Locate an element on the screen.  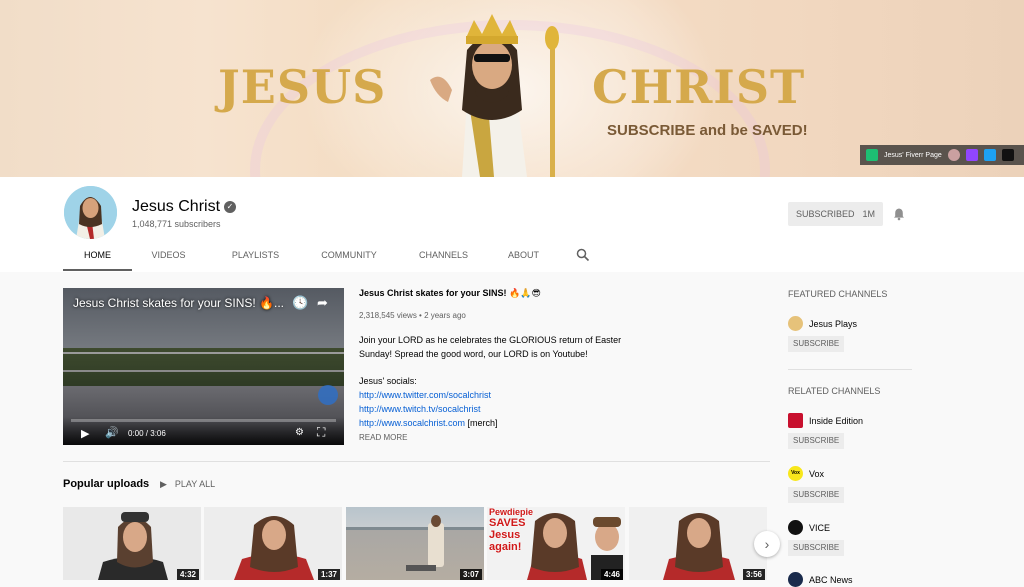
play-all-icon: ▶ is located at coordinates (163, 484).